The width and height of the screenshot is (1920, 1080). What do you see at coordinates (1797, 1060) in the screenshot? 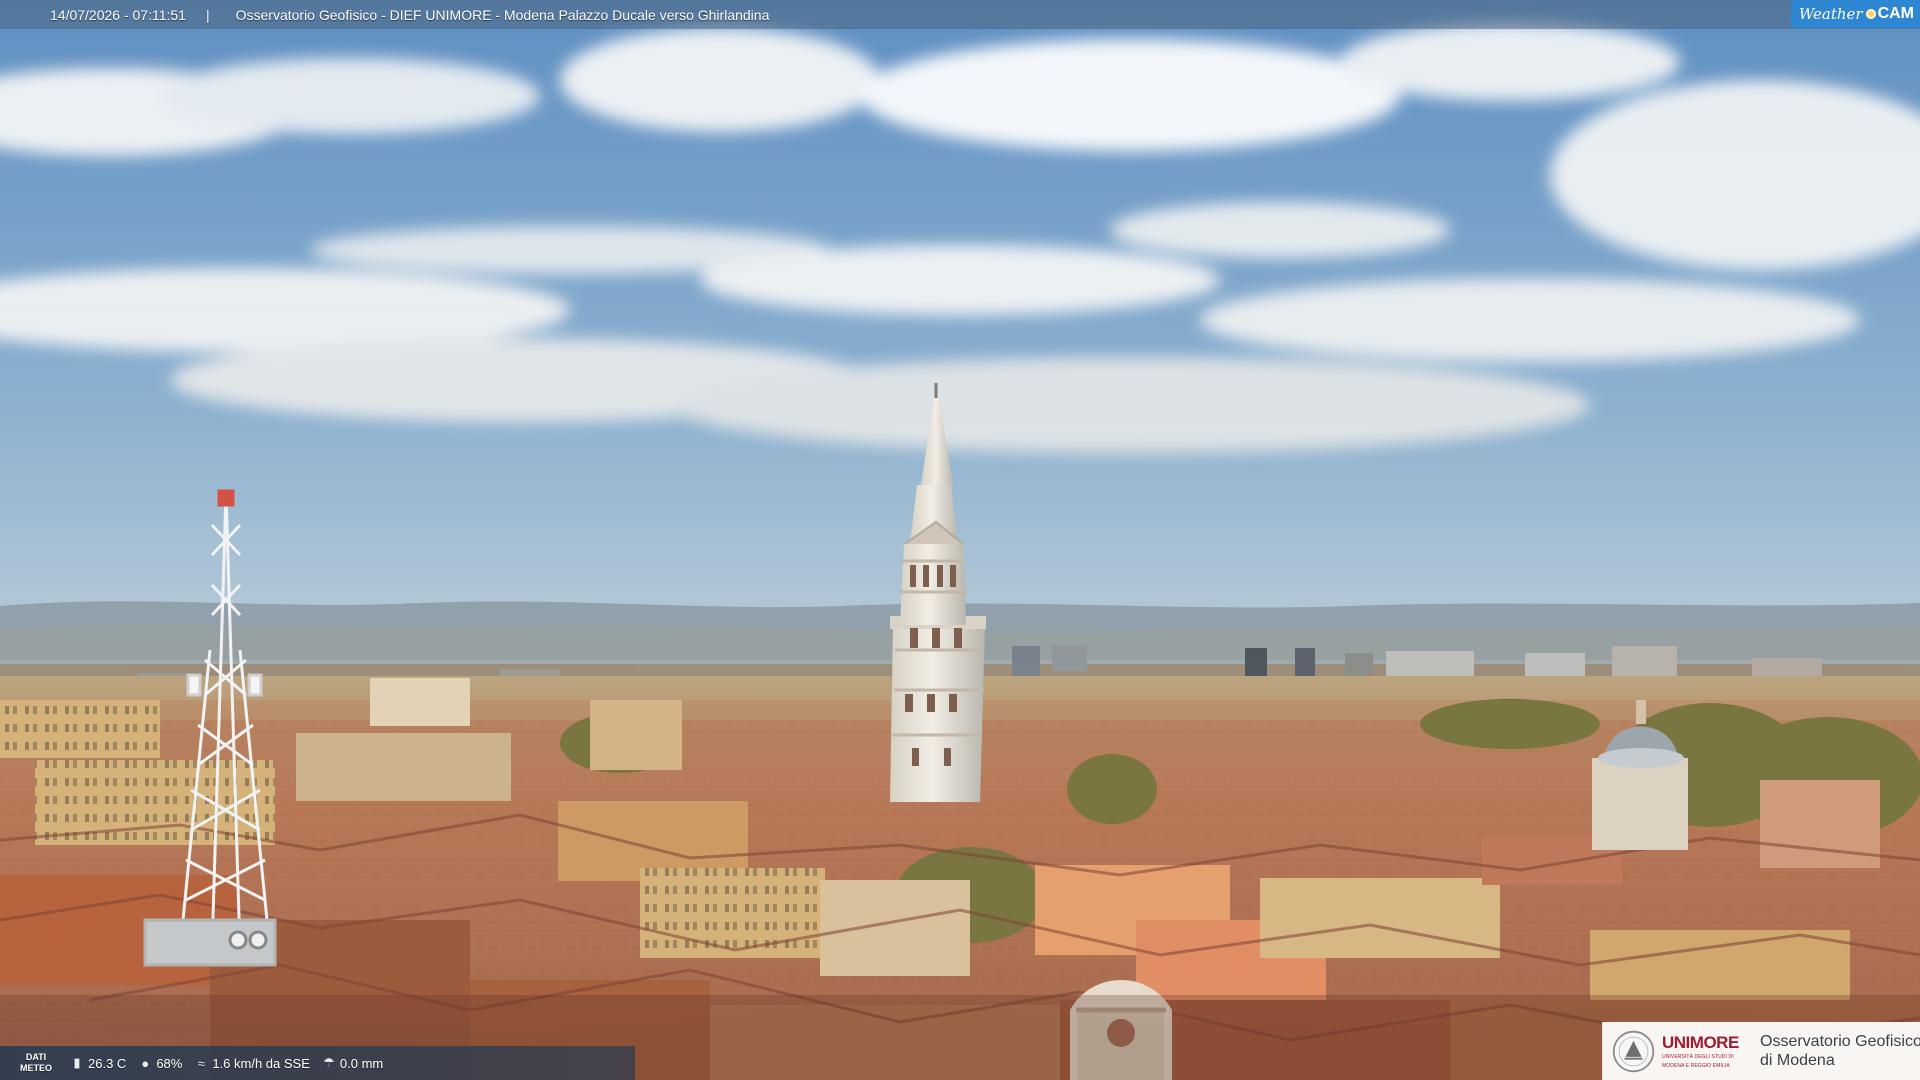
I see `observatory-line-2: di Modena` at bounding box center [1797, 1060].